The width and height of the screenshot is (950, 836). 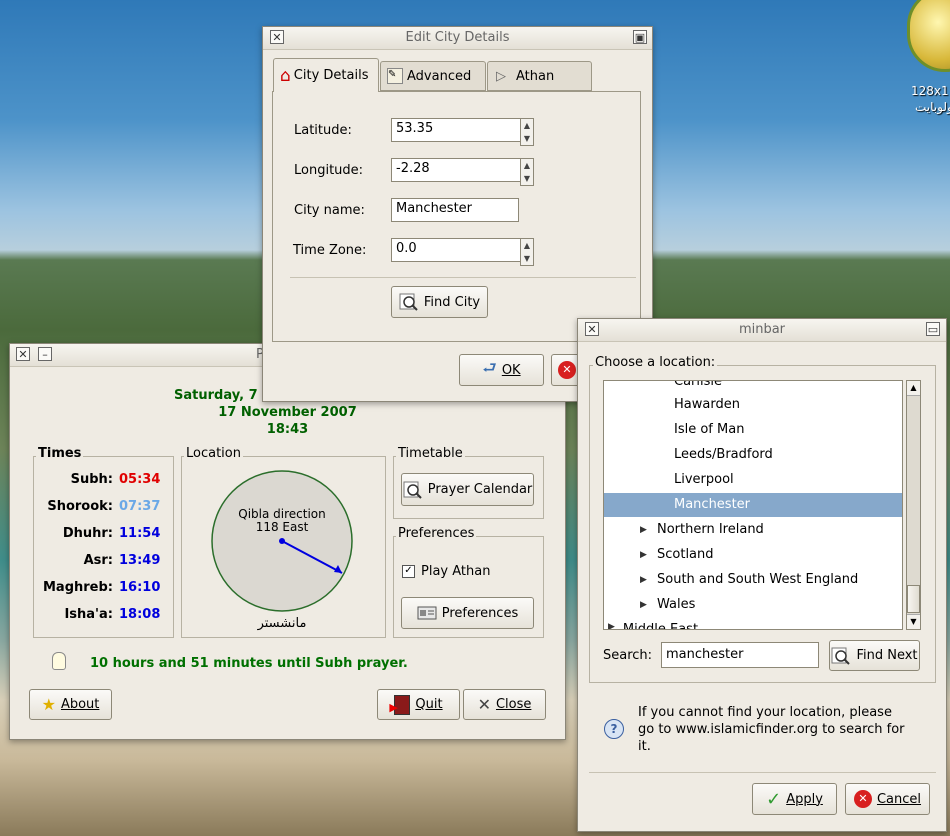 I want to click on edit-city-titlebar: Edit City Details, so click(x=457, y=38).